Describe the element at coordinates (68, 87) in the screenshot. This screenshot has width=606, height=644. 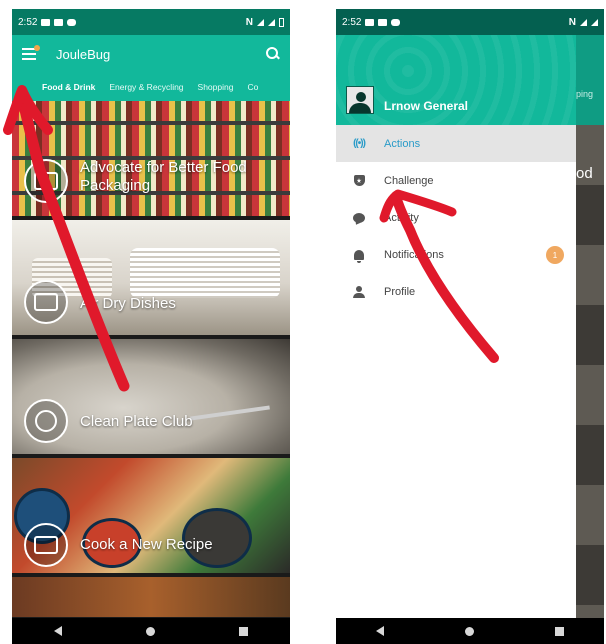
I see `tab-food-drink: Food & Drink` at that location.